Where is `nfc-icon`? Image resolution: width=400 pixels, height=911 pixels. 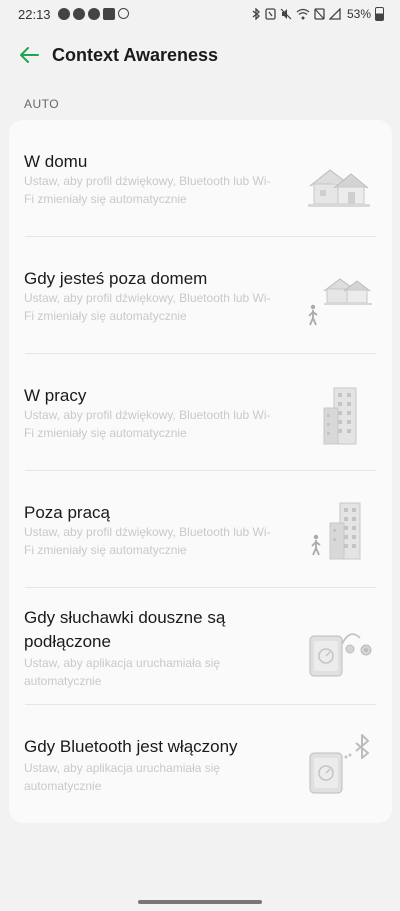
nfc-icon is located at coordinates (270, 14).